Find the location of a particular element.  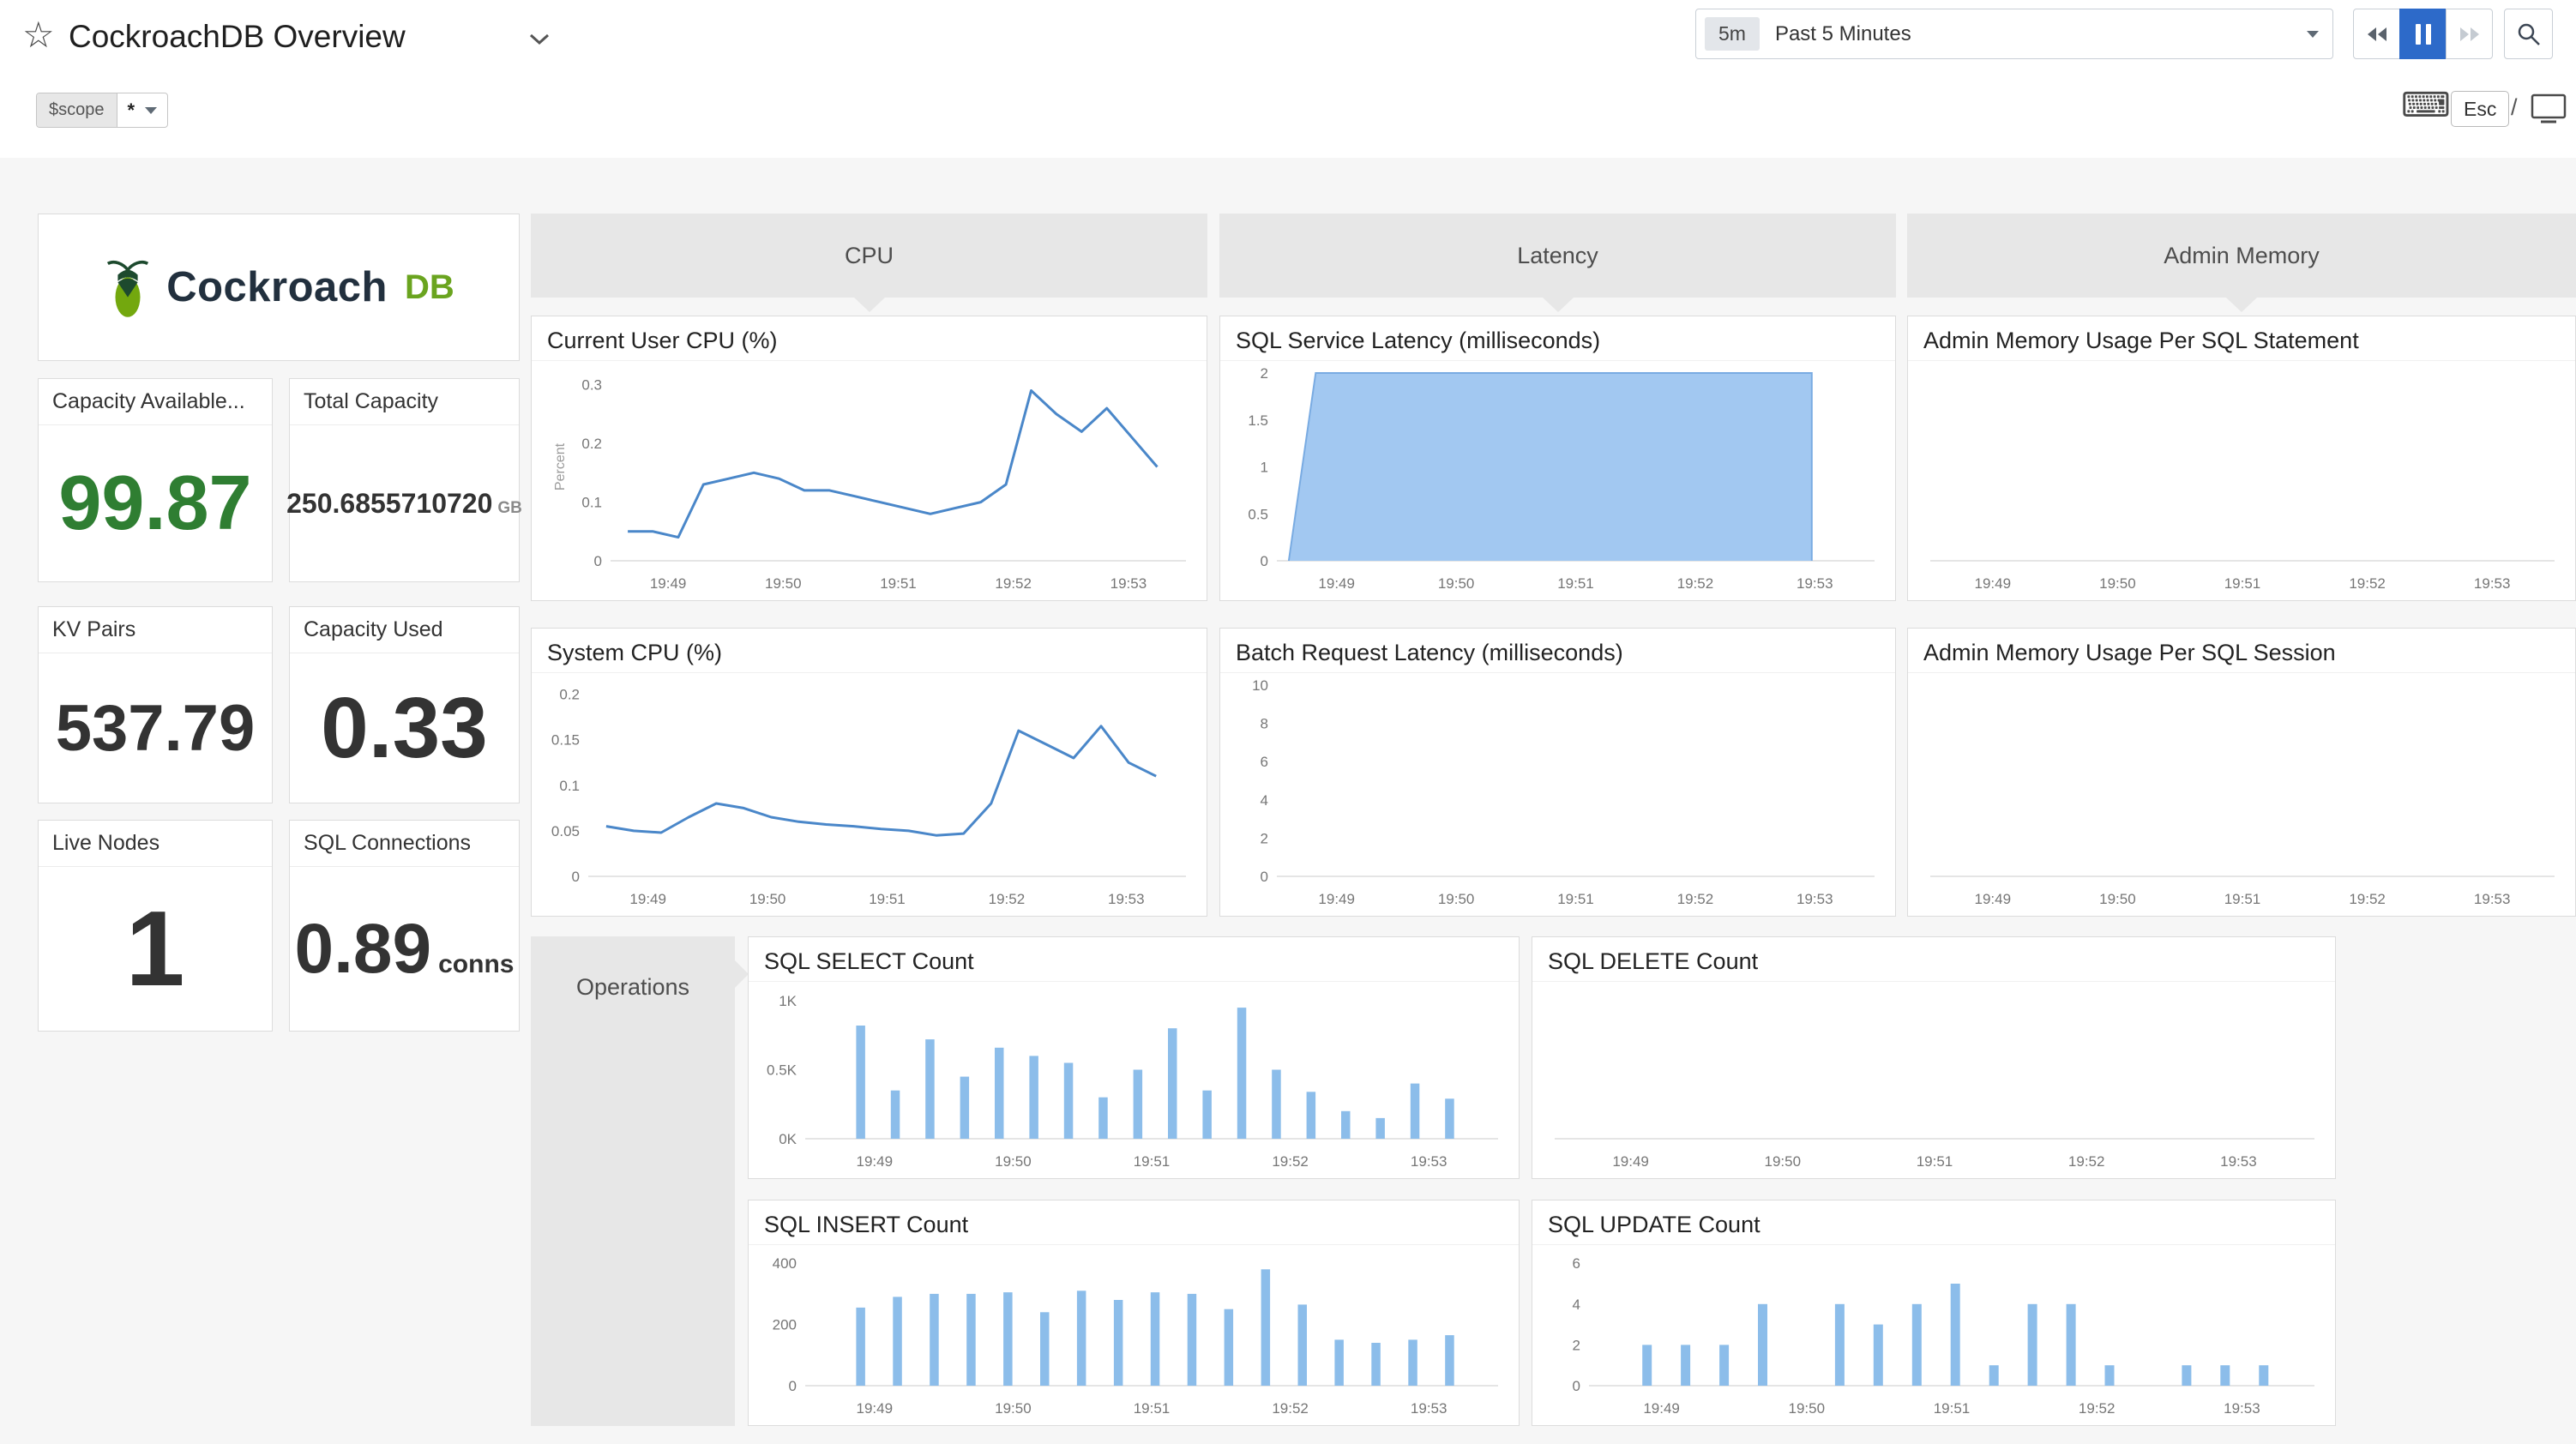

widget-live-nodes: Live Nodes 1 is located at coordinates (155, 926).